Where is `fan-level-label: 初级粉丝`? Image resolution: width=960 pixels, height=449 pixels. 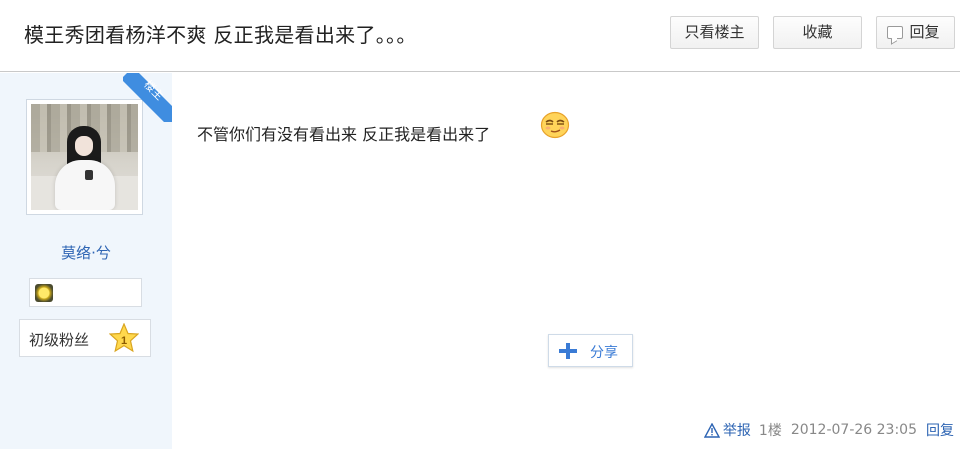 fan-level-label: 初级粉丝 is located at coordinates (59, 340).